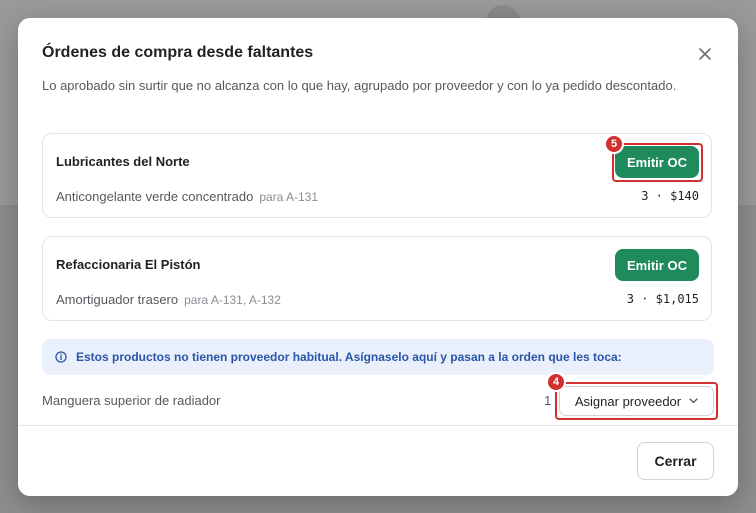 This screenshot has height=513, width=756. Describe the element at coordinates (232, 300) in the screenshot. I see `product-for: para A-131, A-132` at that location.